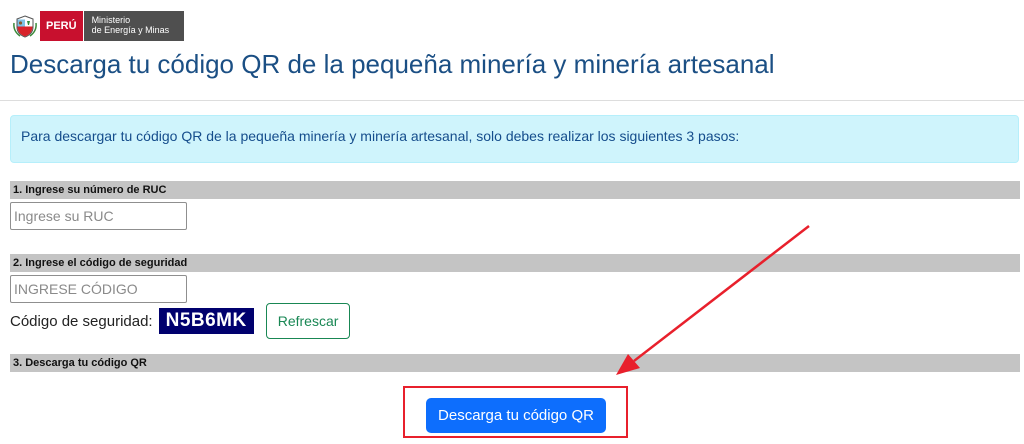 Image resolution: width=1024 pixels, height=444 pixels. Describe the element at coordinates (515, 263) in the screenshot. I see `step2-header: 2. Ingrese el código de seguridad` at that location.